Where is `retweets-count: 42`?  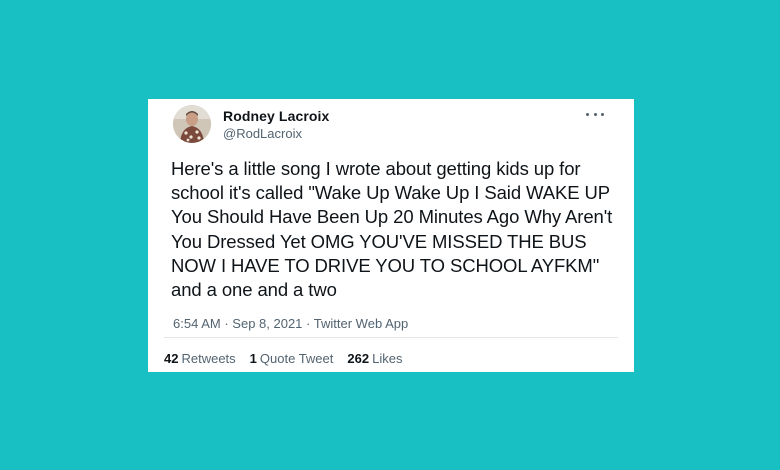 retweets-count: 42 is located at coordinates (171, 358).